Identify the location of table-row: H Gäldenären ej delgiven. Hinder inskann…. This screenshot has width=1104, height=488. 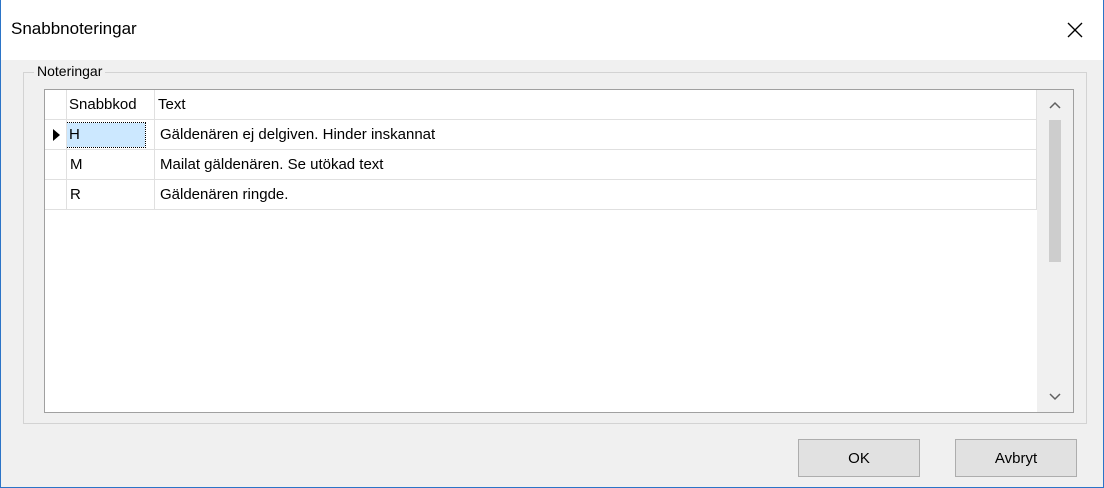
(541, 135).